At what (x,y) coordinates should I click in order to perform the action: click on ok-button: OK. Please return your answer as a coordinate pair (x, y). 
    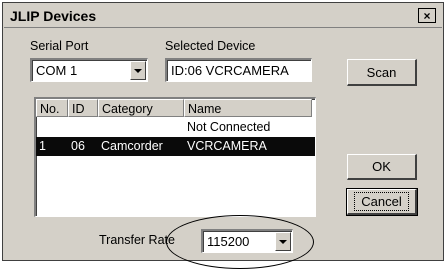
    Looking at the image, I should click on (382, 167).